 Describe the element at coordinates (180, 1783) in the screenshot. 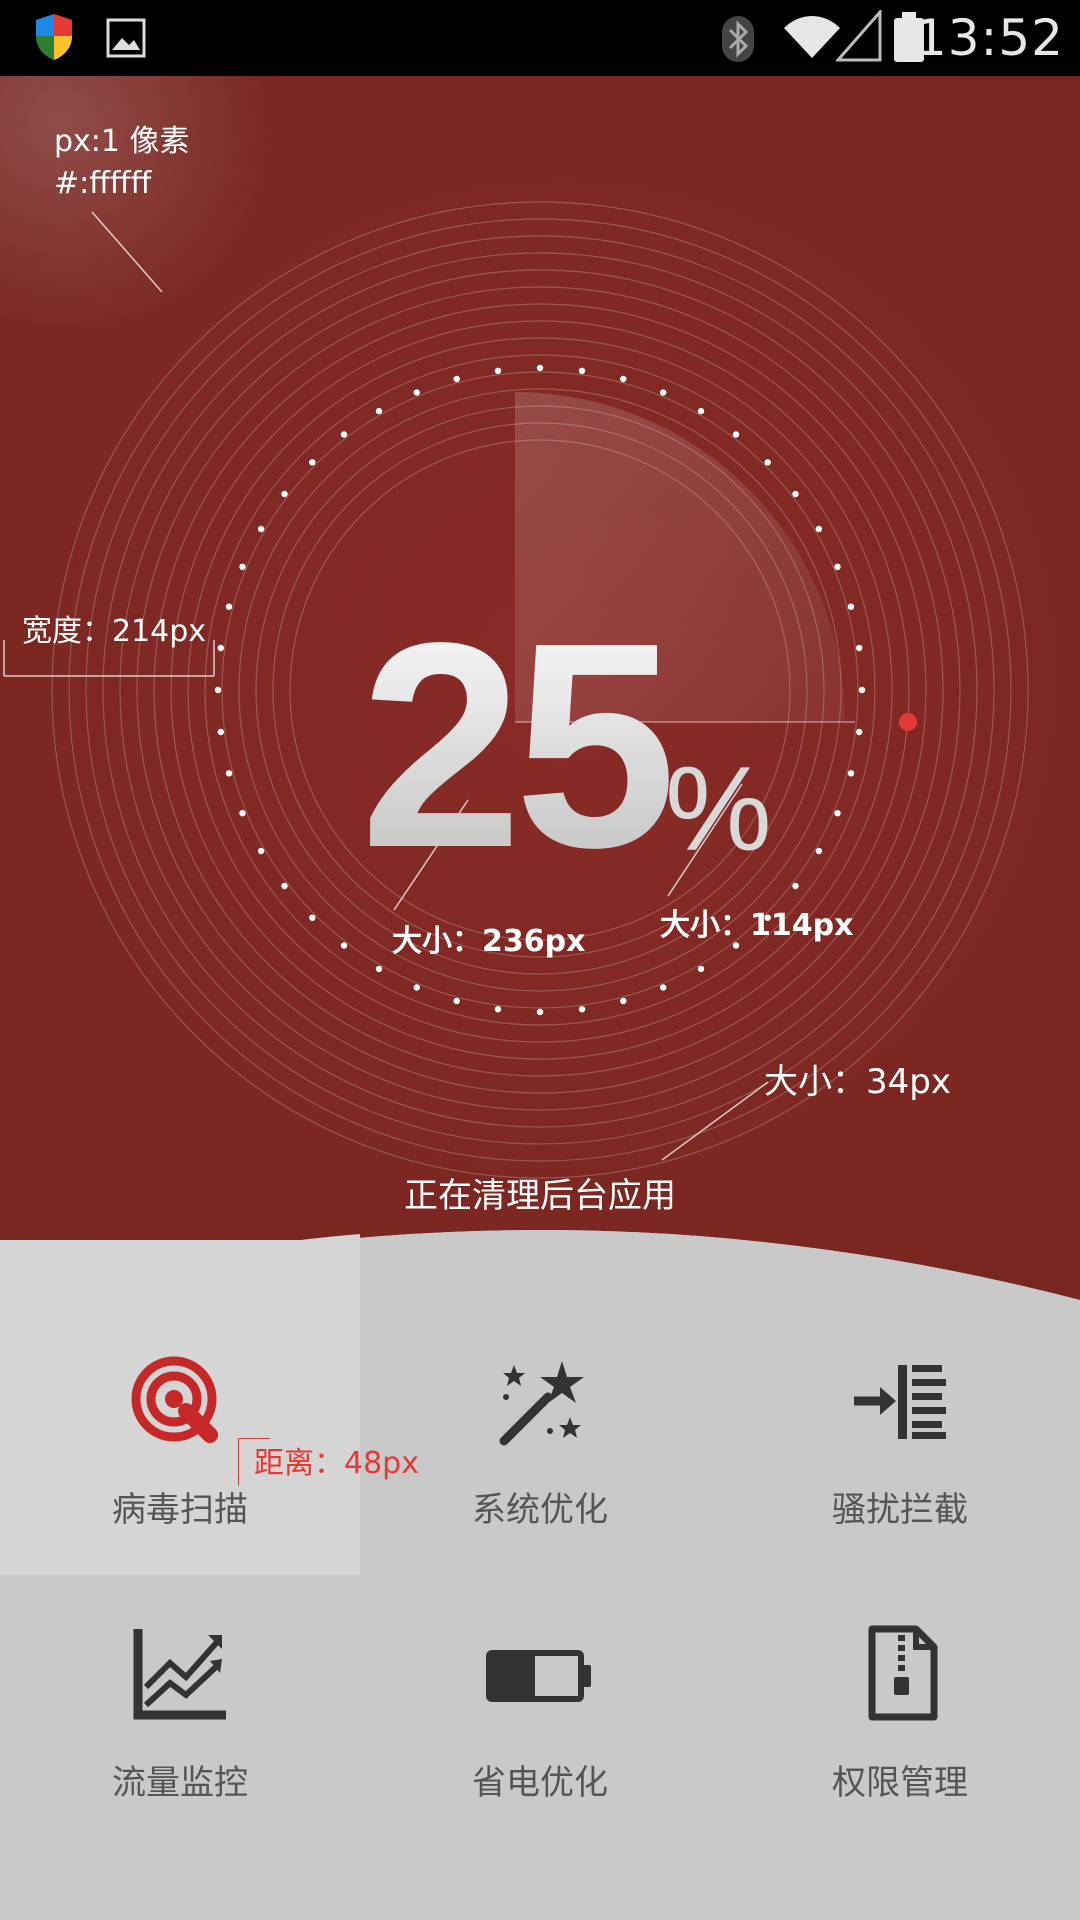

I see `feature-label: 流量监控` at that location.